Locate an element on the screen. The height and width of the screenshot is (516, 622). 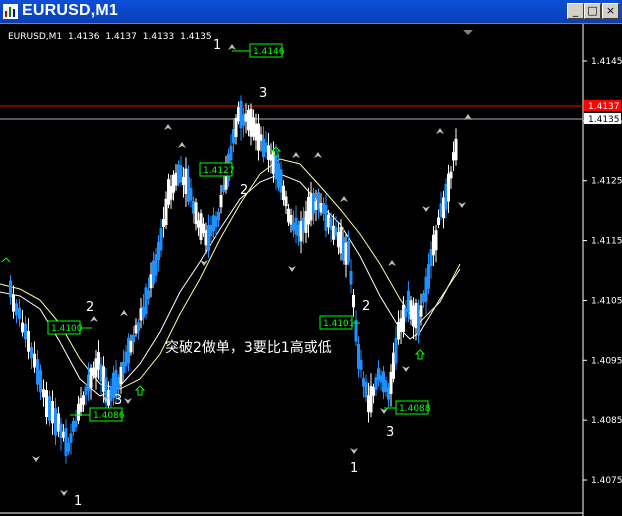
chart-window-icon is located at coordinates (10, 11).